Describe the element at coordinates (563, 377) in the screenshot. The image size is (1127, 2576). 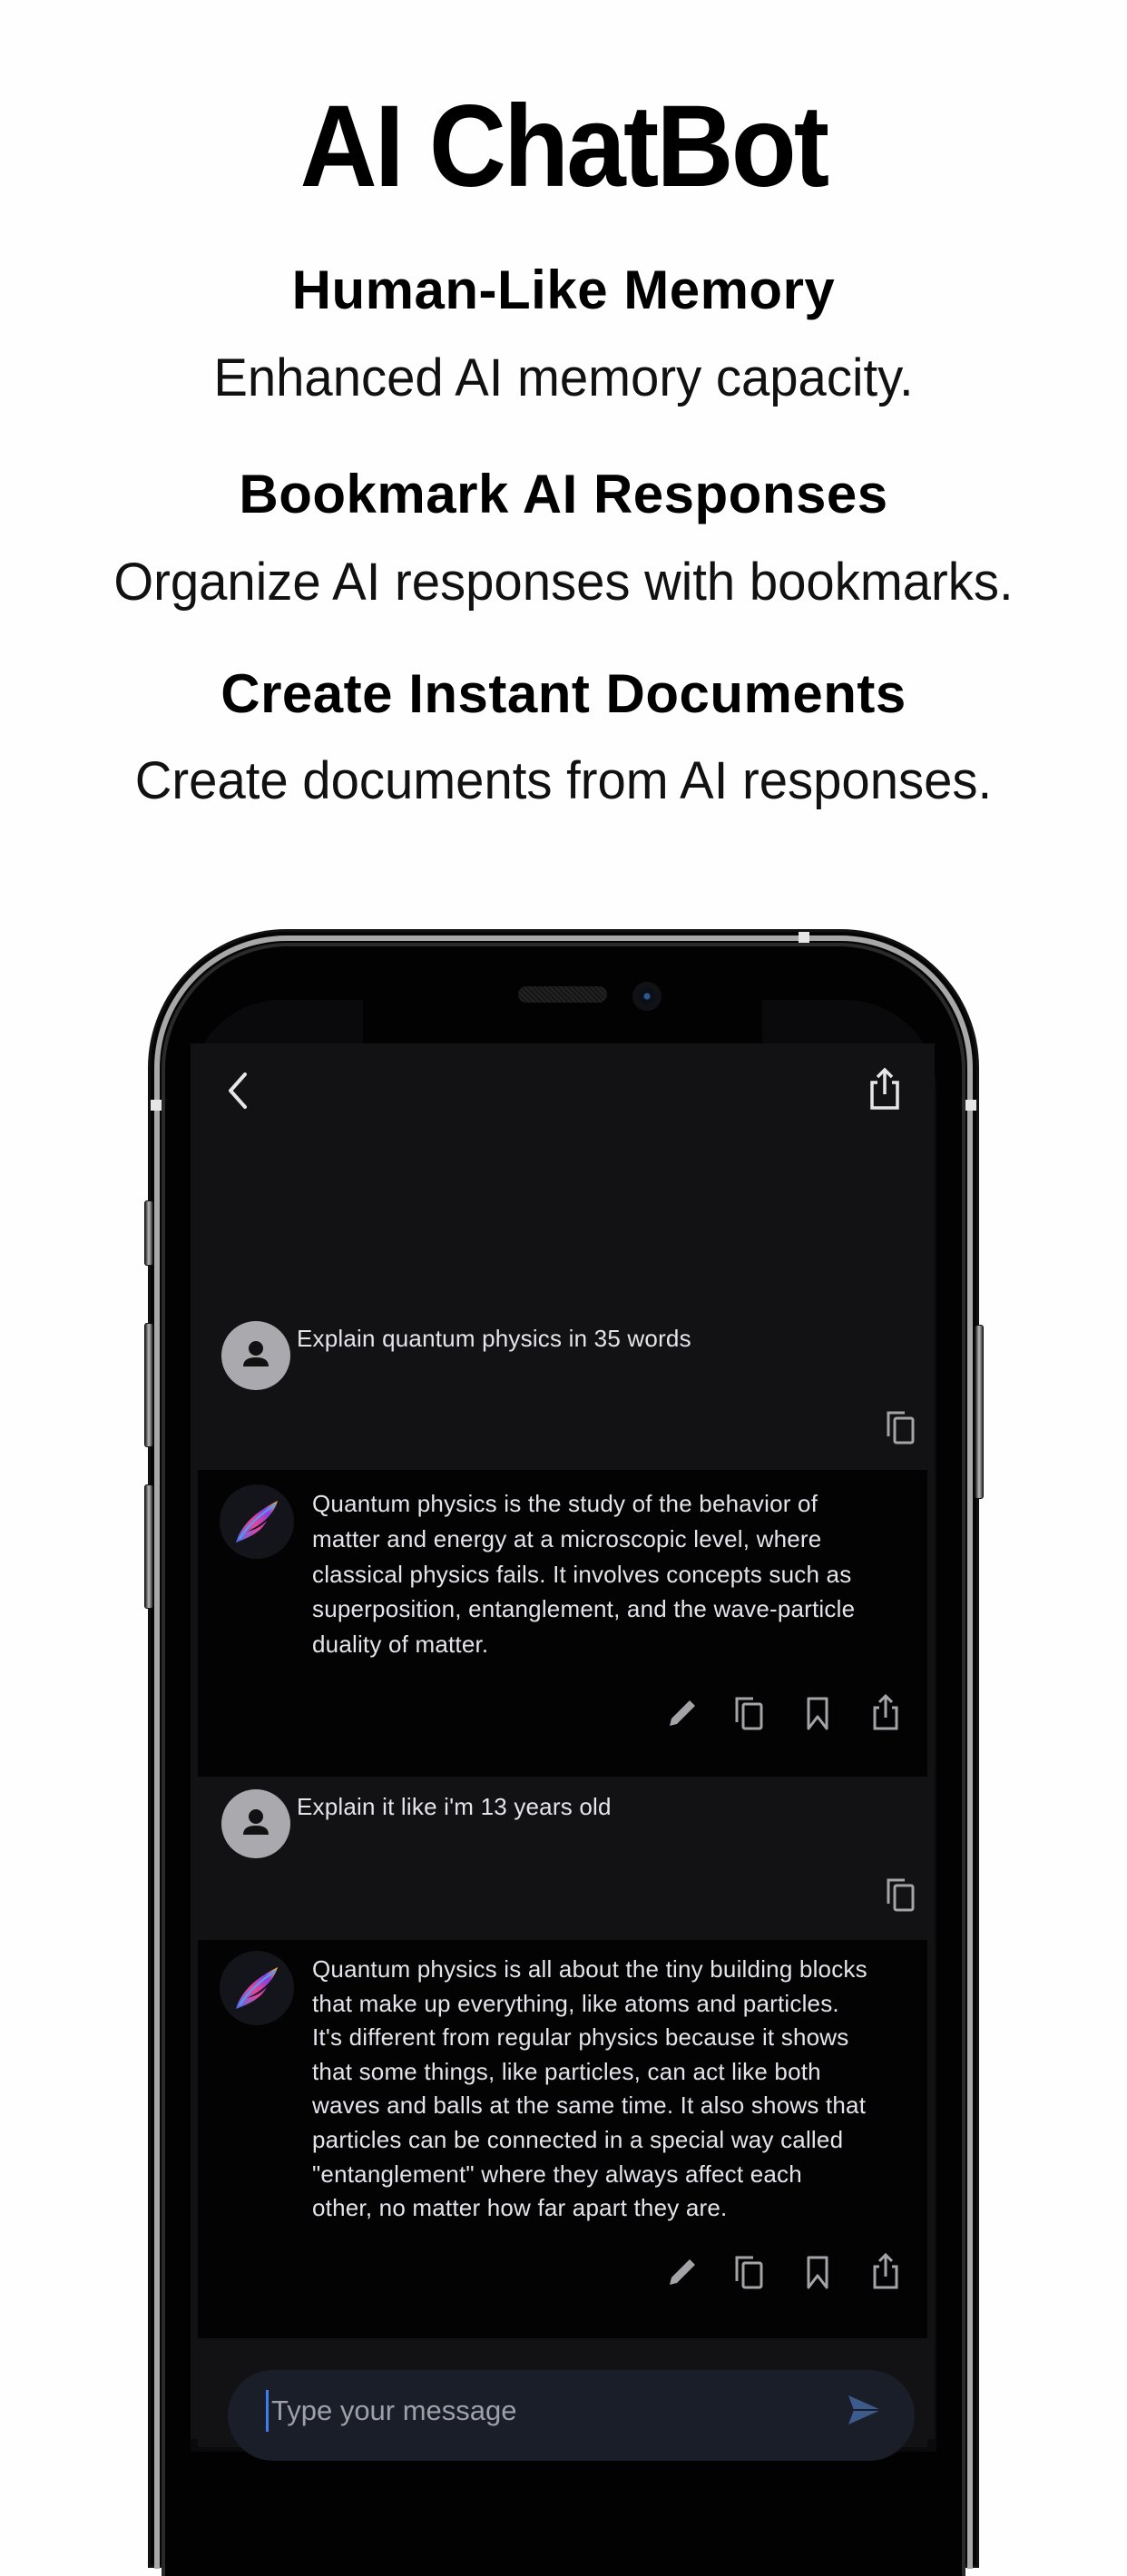
I see `feature-description: Enhanced AI memory capacity.` at that location.